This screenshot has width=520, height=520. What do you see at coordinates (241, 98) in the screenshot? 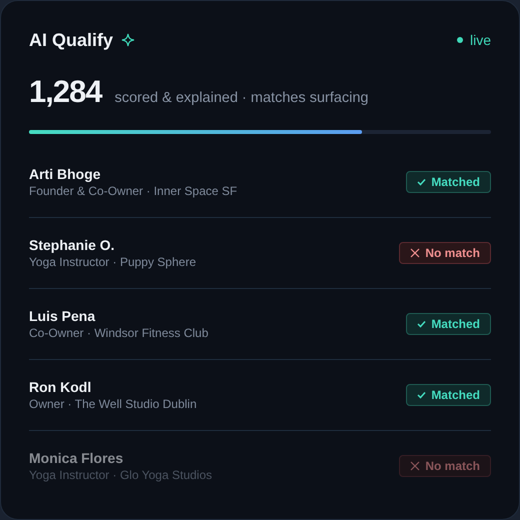
I see `summary-caption: scored & explained · matches surfacing` at bounding box center [241, 98].